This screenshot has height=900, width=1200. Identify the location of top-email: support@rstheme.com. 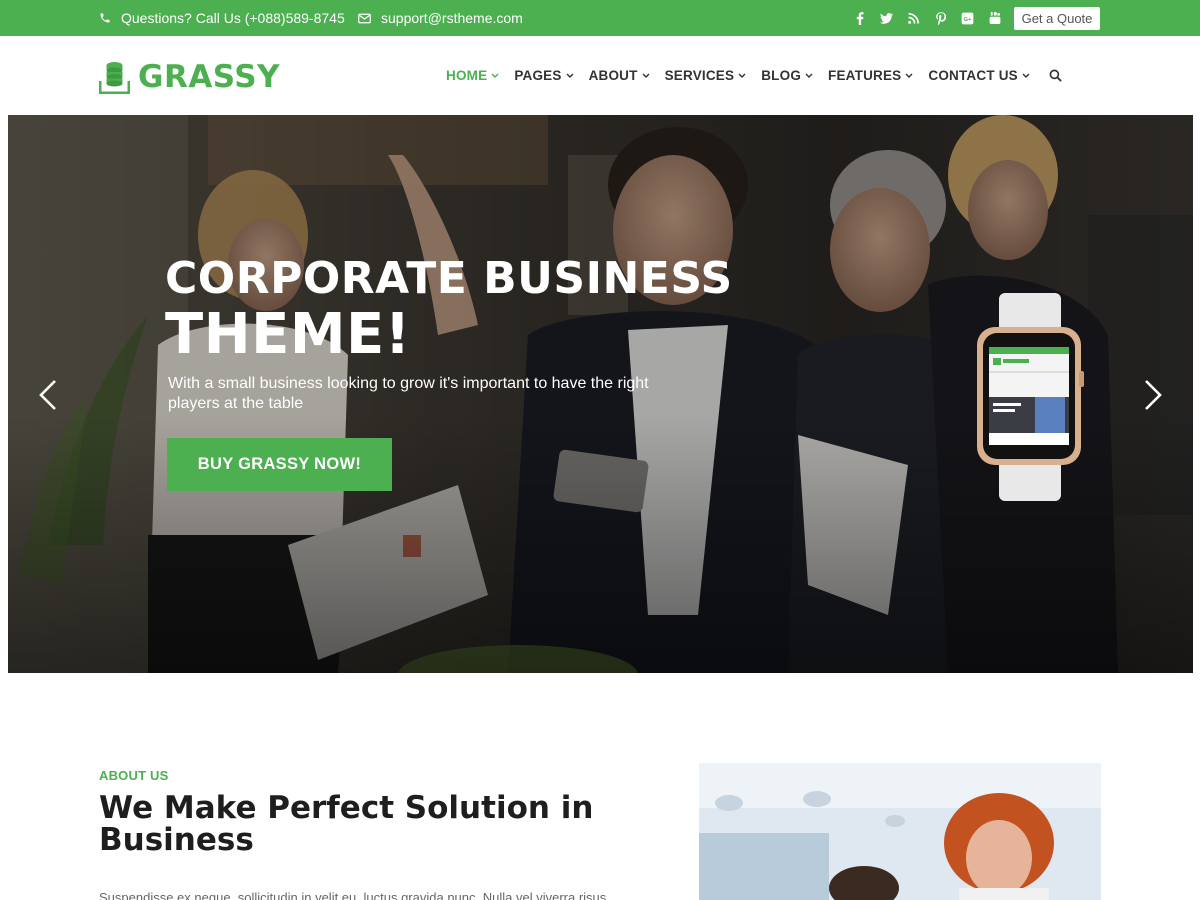
(440, 18).